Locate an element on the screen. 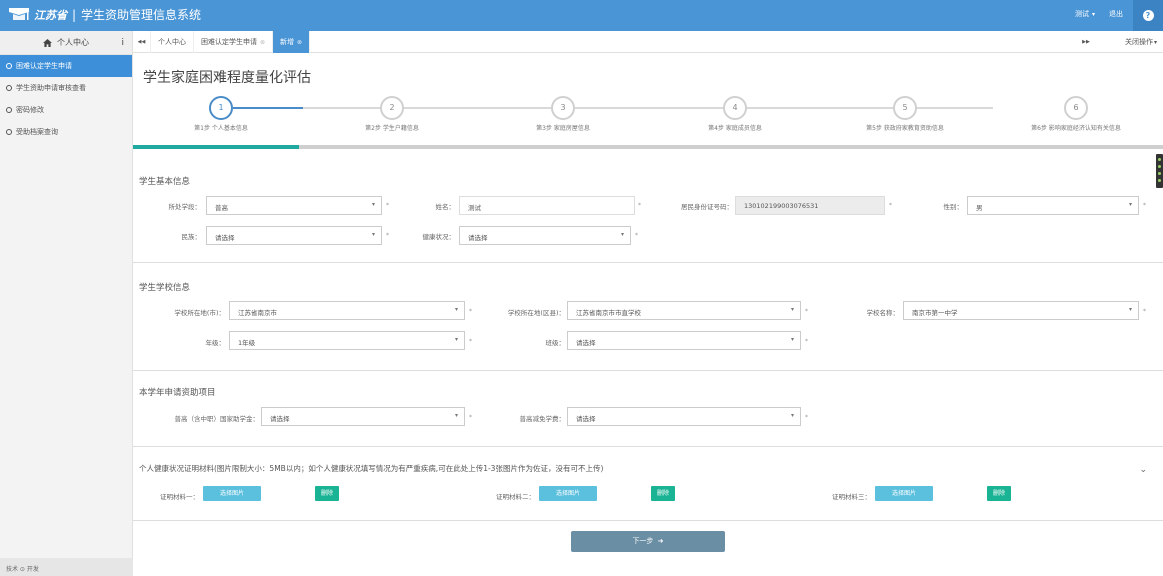  logo-text: 江苏省 is located at coordinates (50, 15).